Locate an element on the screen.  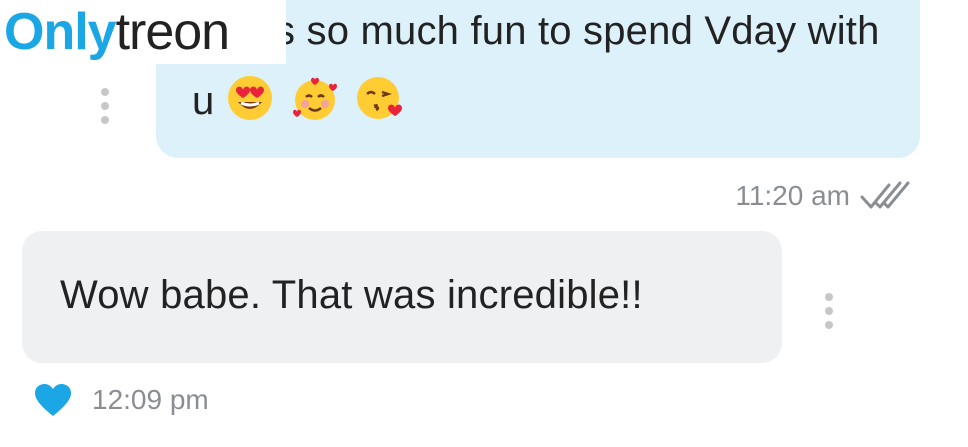
double-check-icon is located at coordinates (885, 195).